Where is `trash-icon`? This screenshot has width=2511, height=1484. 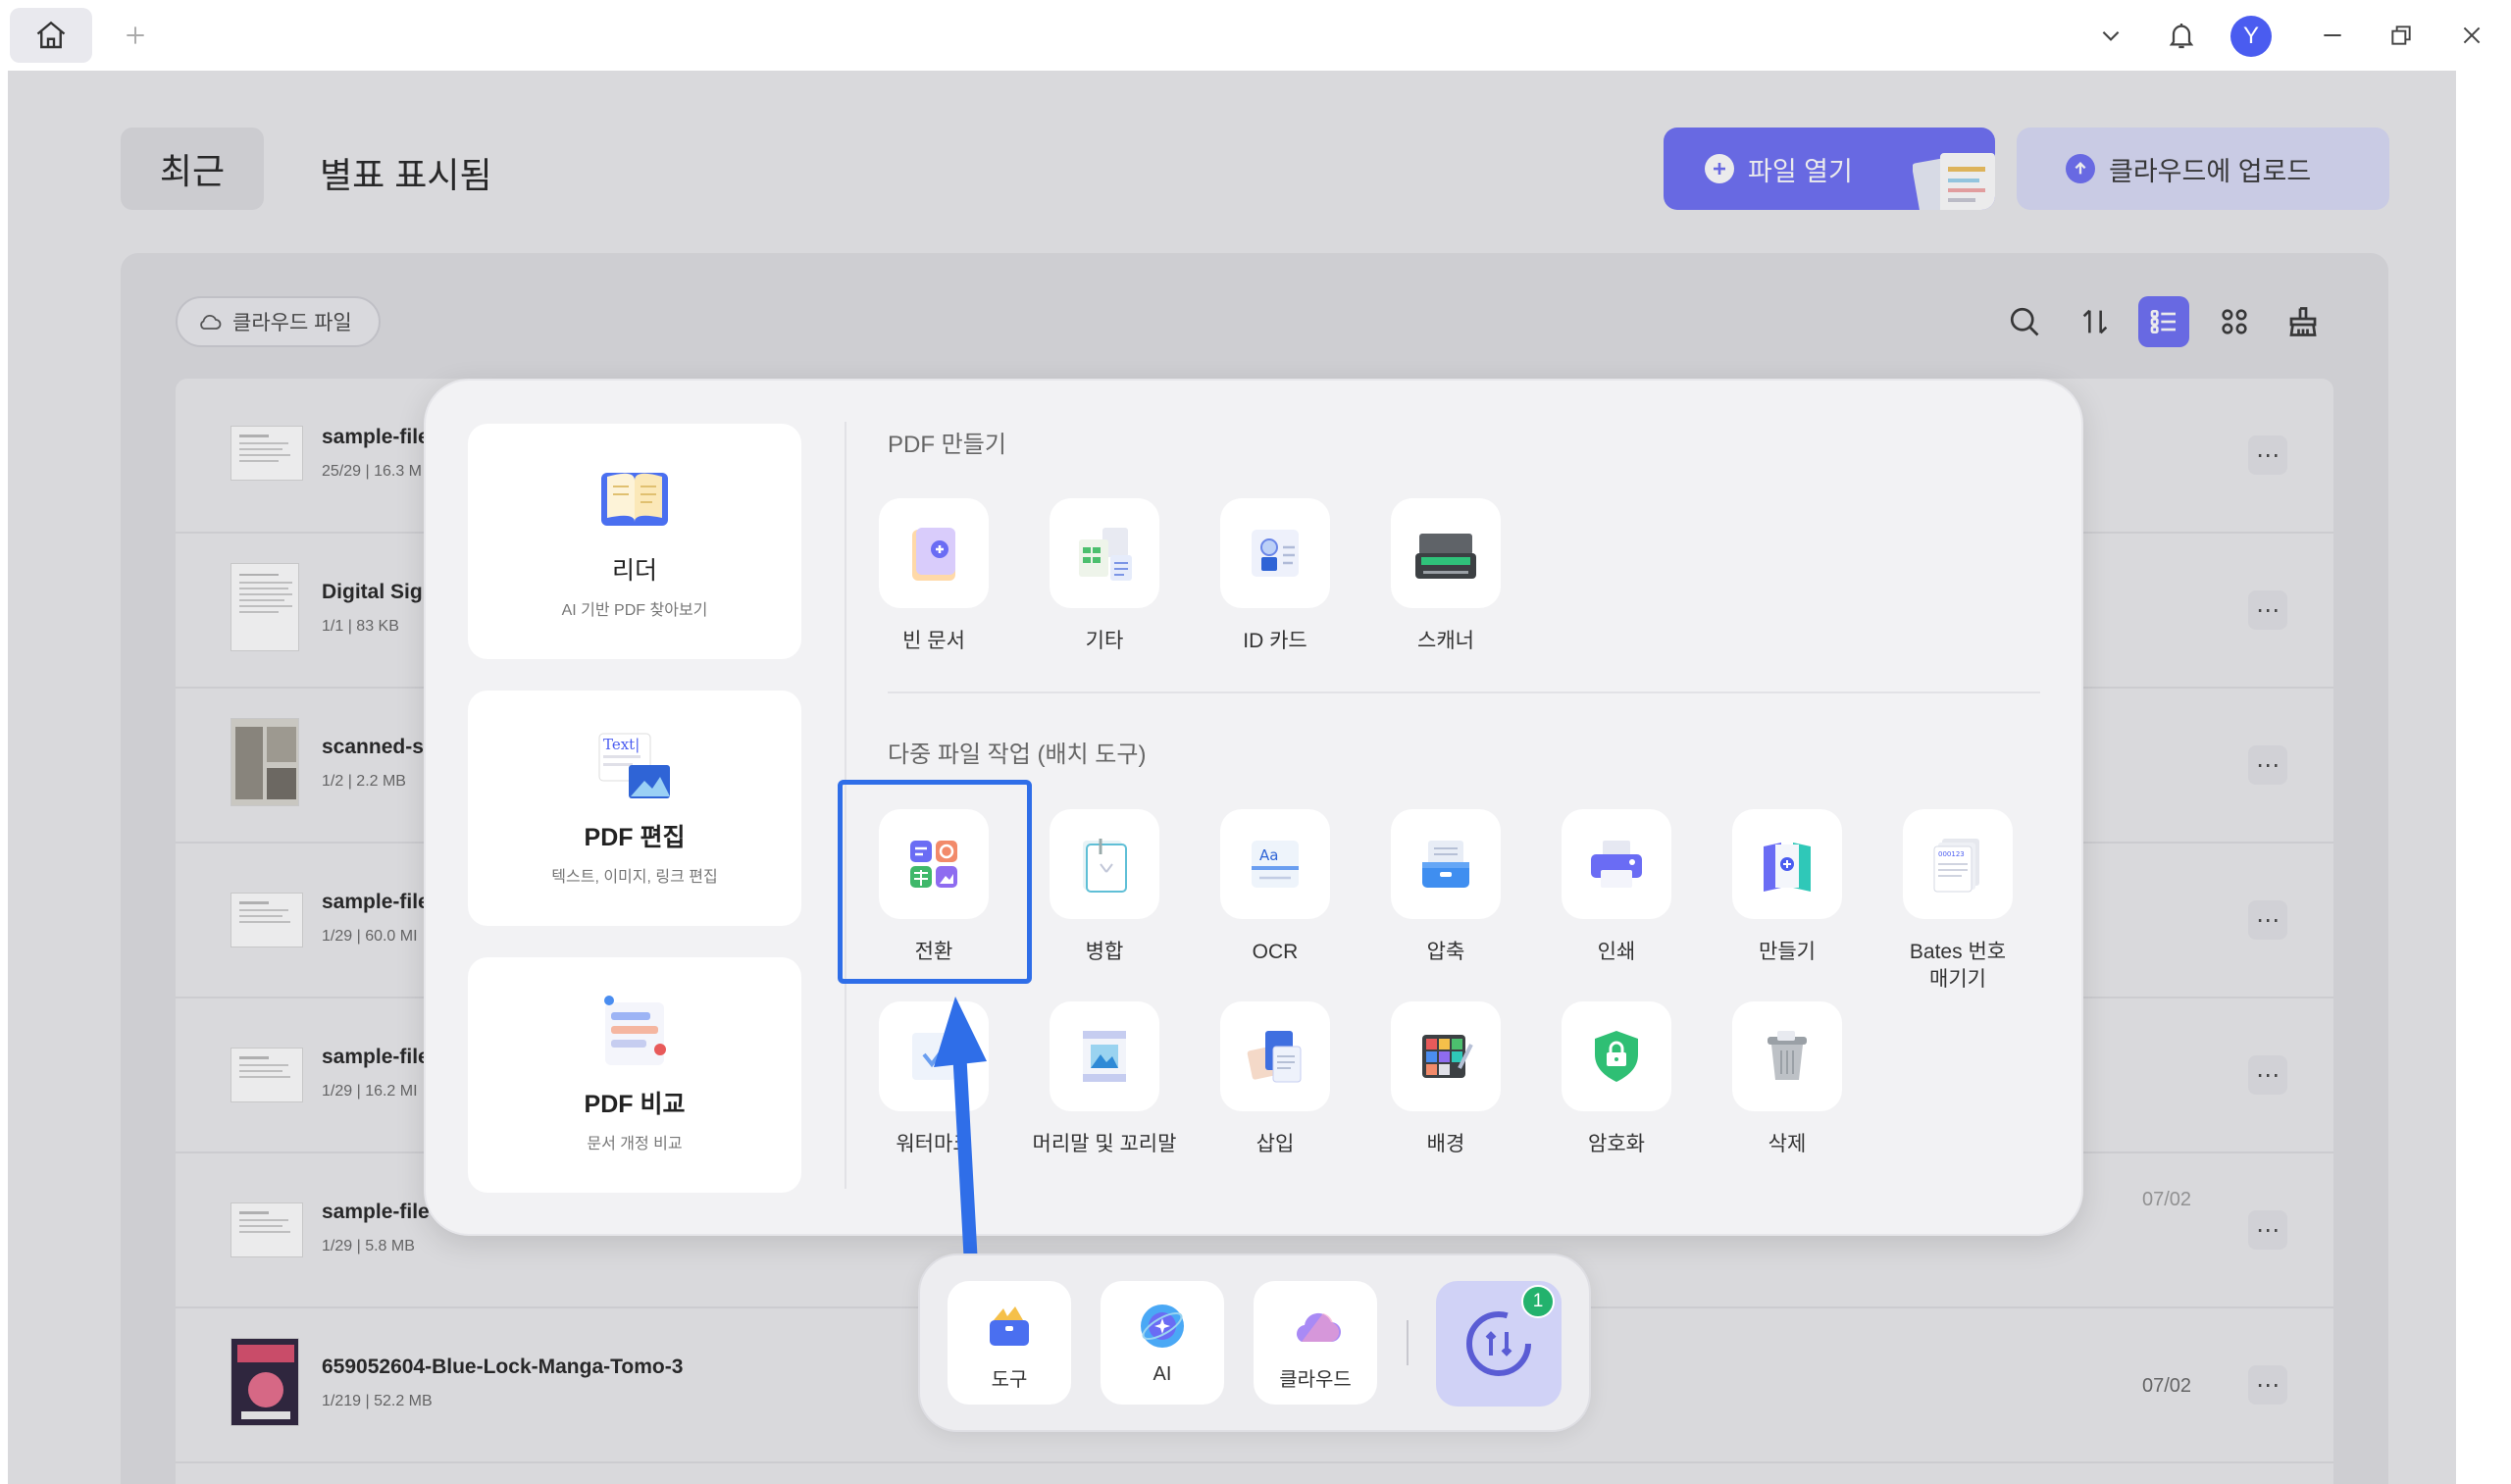 trash-icon is located at coordinates (1787, 1055).